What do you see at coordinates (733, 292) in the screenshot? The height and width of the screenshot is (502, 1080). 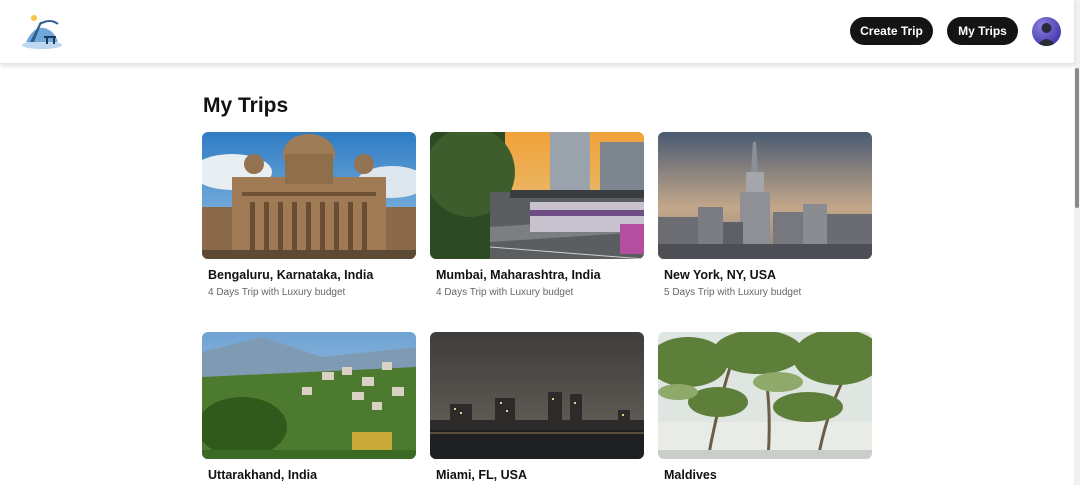 I see `trip-summary: 5 Days Trip with Luxury budget` at bounding box center [733, 292].